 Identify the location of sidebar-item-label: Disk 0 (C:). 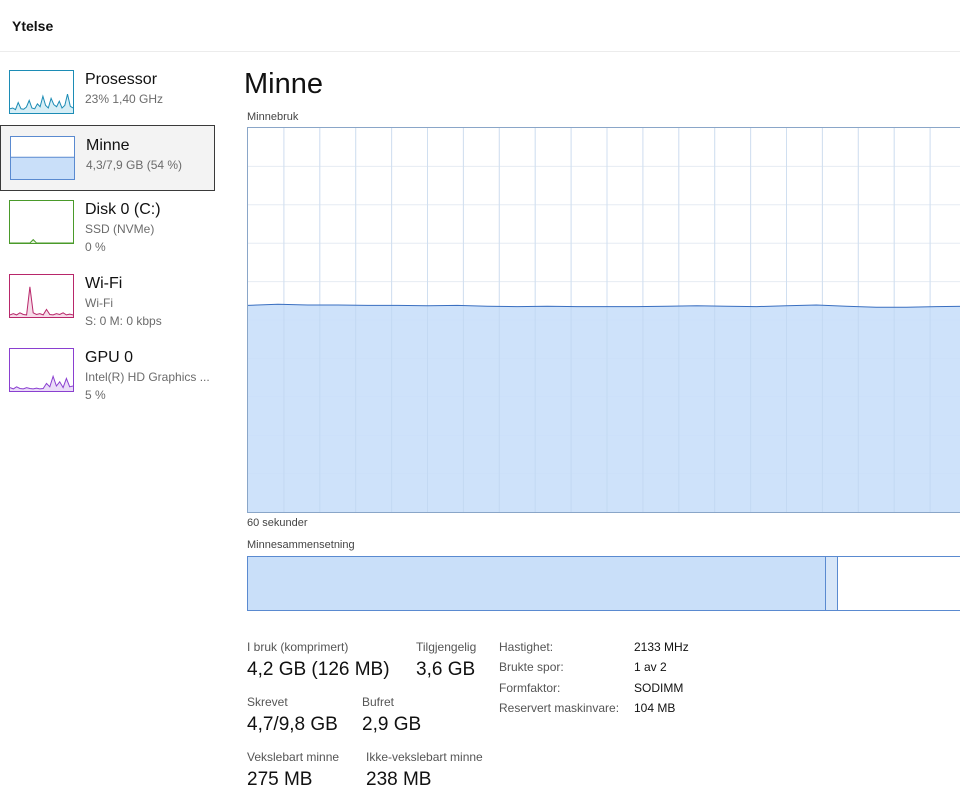
(123, 209).